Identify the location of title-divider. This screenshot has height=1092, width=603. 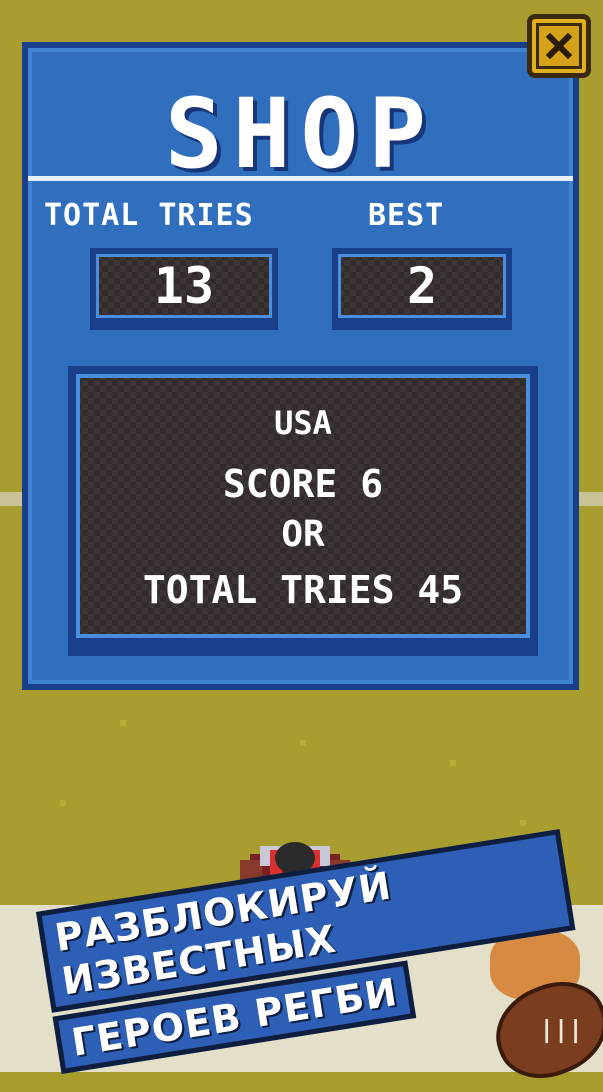
(300, 178).